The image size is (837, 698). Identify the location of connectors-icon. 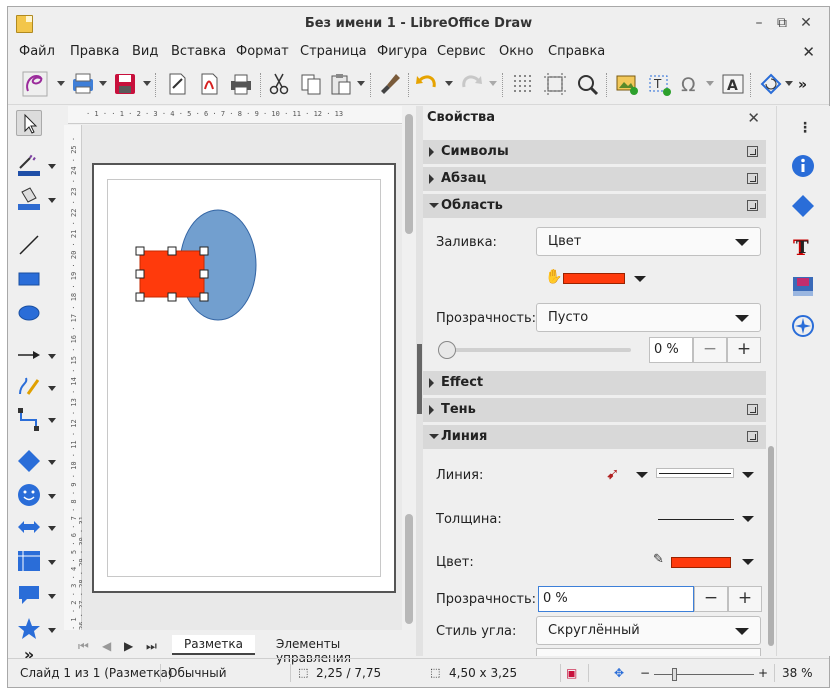
(29, 419).